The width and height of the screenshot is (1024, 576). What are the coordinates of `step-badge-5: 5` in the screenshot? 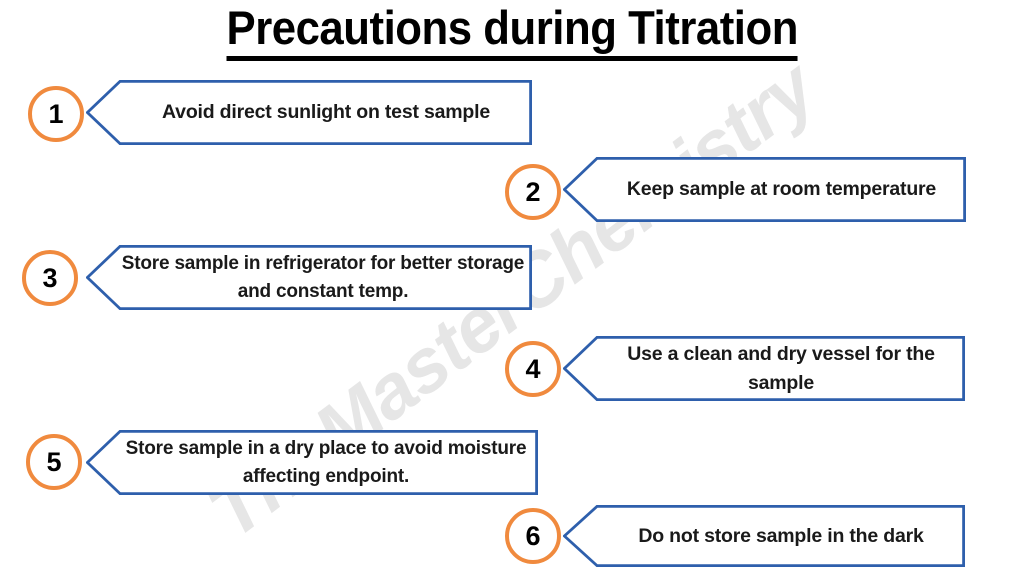 It's located at (54, 462).